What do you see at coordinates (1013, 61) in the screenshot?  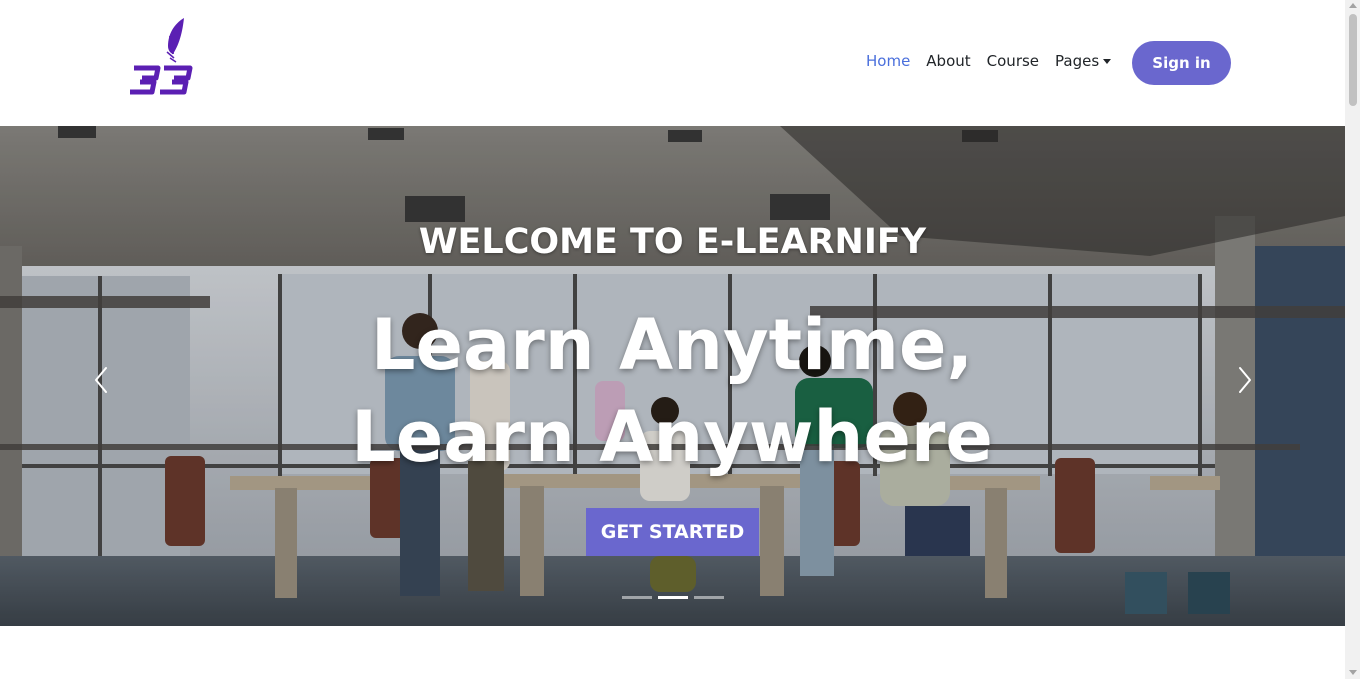 I see `nav-item-course: Course` at bounding box center [1013, 61].